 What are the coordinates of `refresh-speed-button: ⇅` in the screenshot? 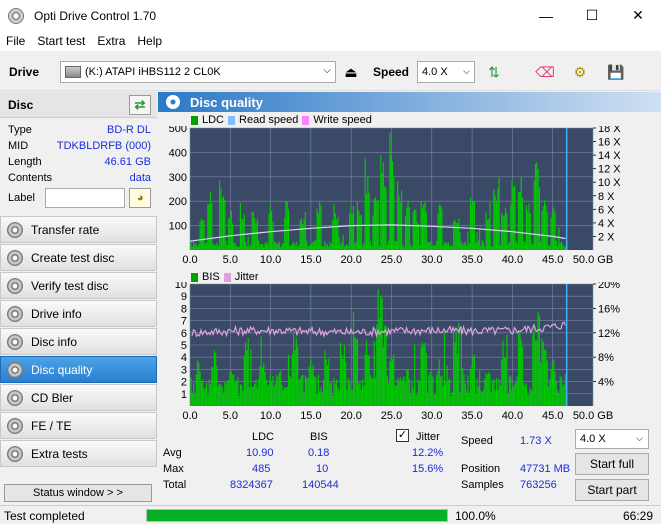 It's located at (494, 72).